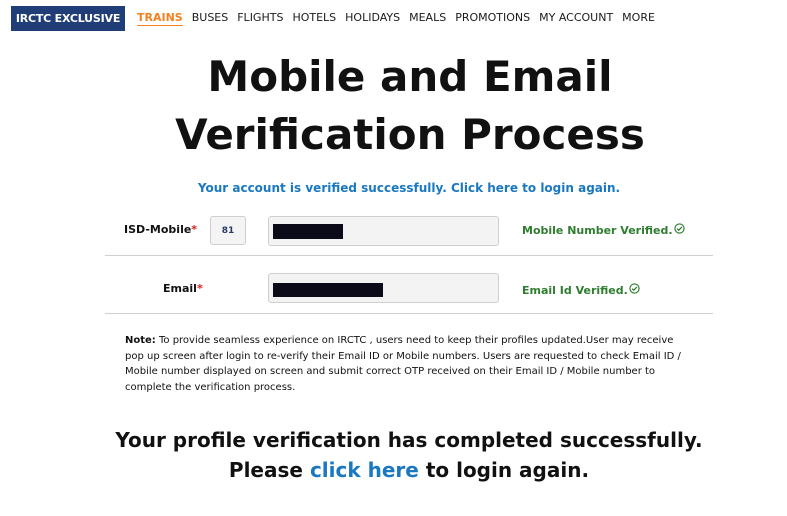  What do you see at coordinates (576, 18) in the screenshot?
I see `nav-my-account: MY ACCOUNT` at bounding box center [576, 18].